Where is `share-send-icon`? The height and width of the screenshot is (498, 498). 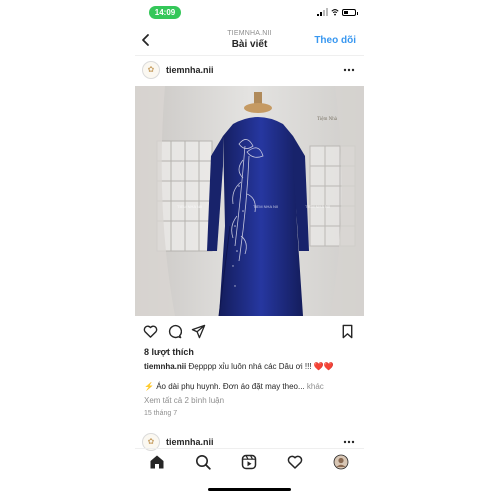 share-send-icon is located at coordinates (198, 331).